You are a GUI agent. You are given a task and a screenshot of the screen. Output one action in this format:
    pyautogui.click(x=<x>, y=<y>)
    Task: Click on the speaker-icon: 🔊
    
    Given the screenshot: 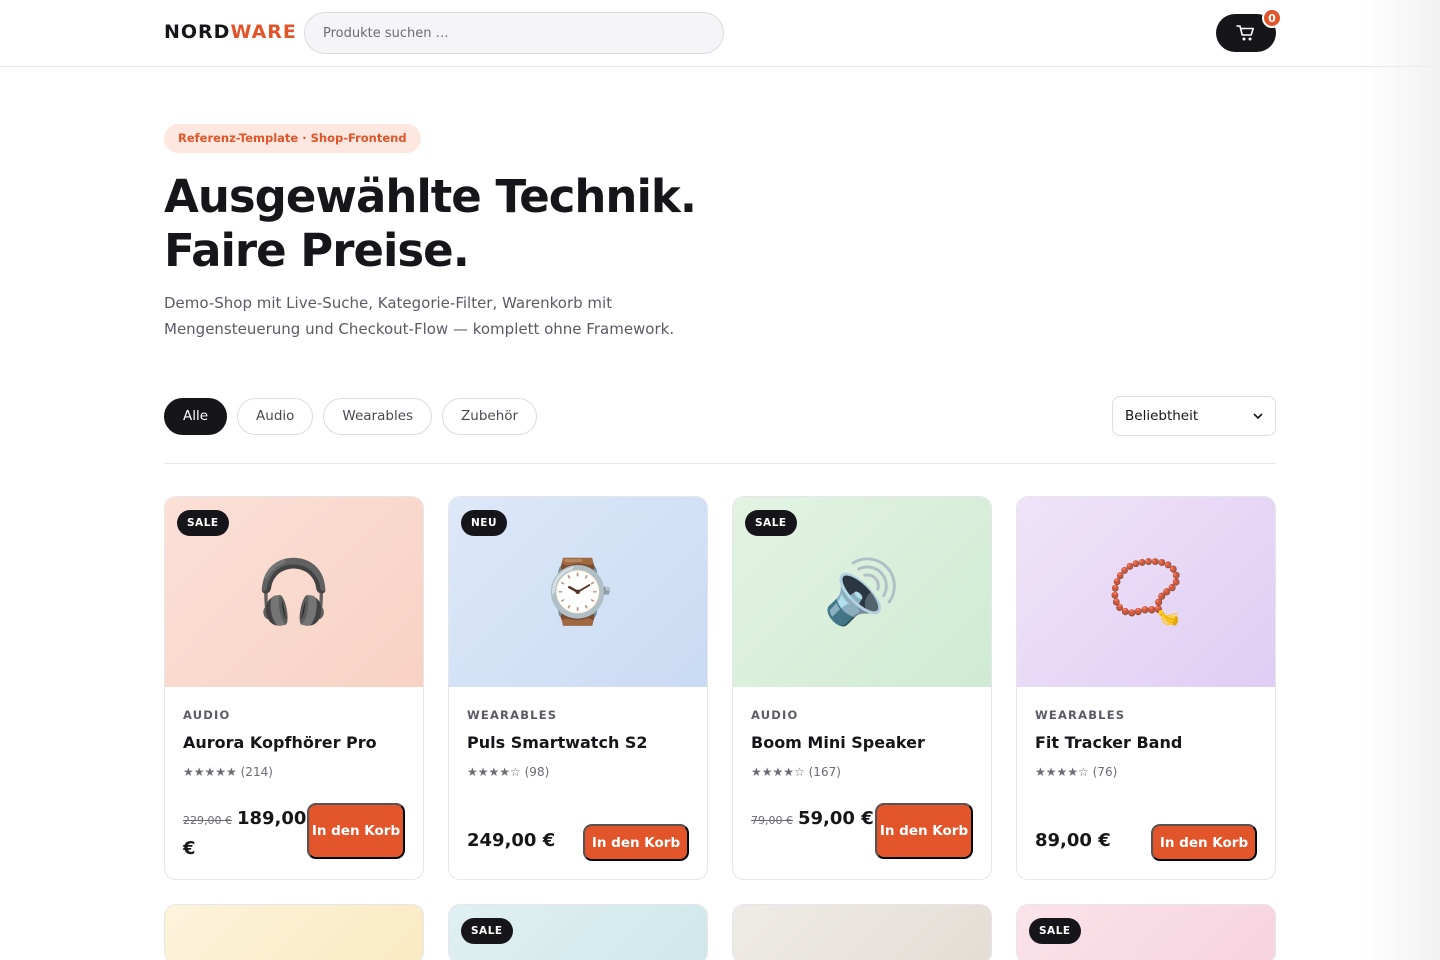 What is the action you would take?
    pyautogui.click(x=862, y=591)
    